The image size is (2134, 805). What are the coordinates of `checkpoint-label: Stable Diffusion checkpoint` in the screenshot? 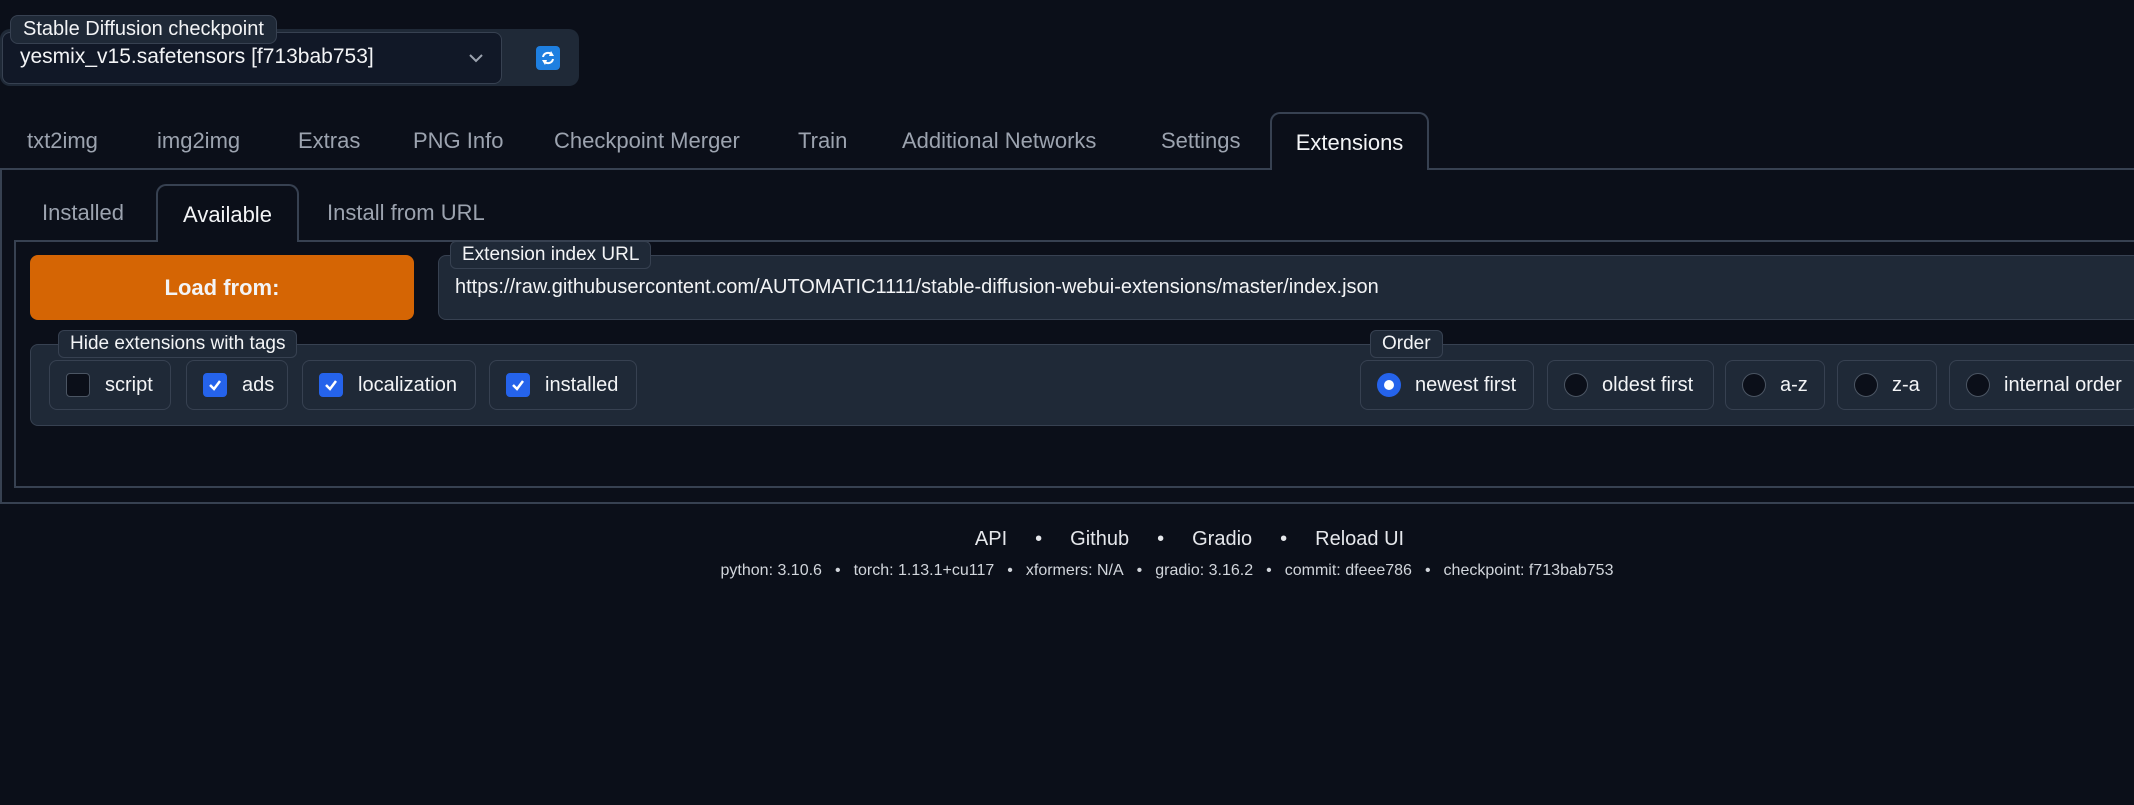 It's located at (143, 29).